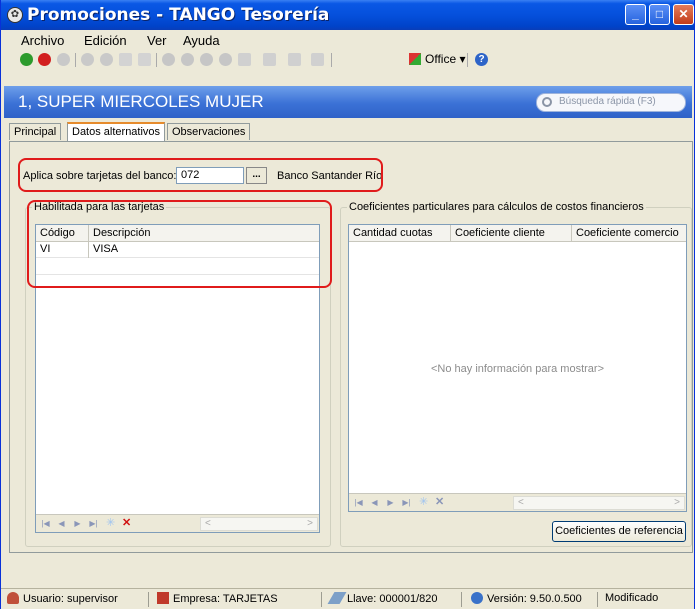 Image resolution: width=695 pixels, height=609 pixels. I want to click on status-version: Versión: 9.50.0.500, so click(526, 600).